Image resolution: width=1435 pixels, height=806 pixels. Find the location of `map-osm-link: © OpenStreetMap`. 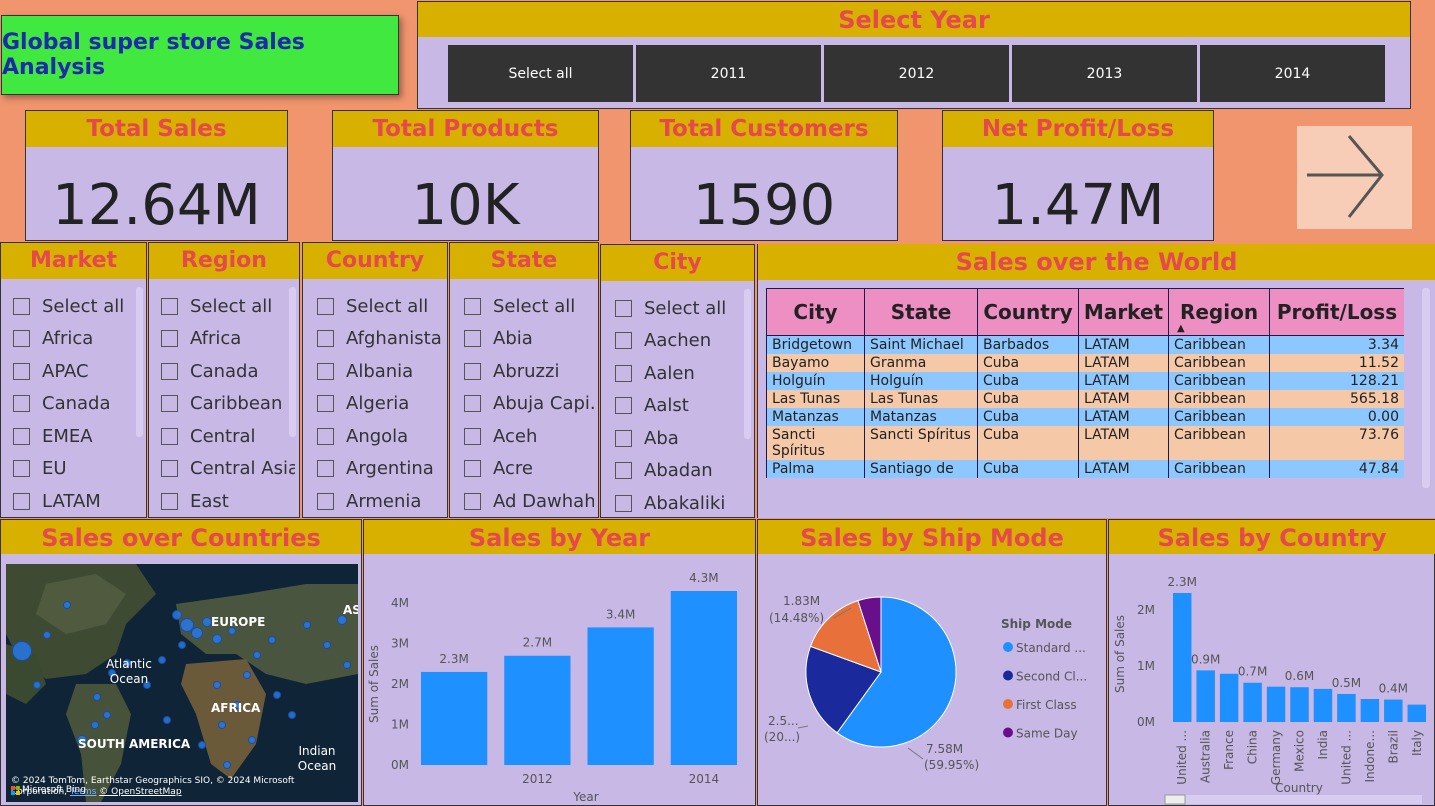

map-osm-link: © OpenStreetMap is located at coordinates (140, 792).